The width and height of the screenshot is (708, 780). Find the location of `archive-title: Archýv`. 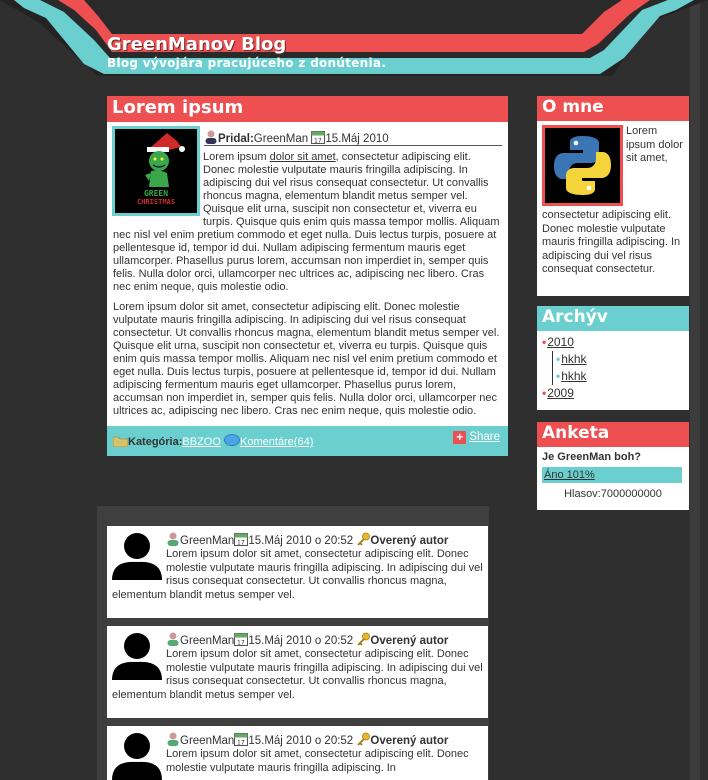

archive-title: Archýv is located at coordinates (613, 318).